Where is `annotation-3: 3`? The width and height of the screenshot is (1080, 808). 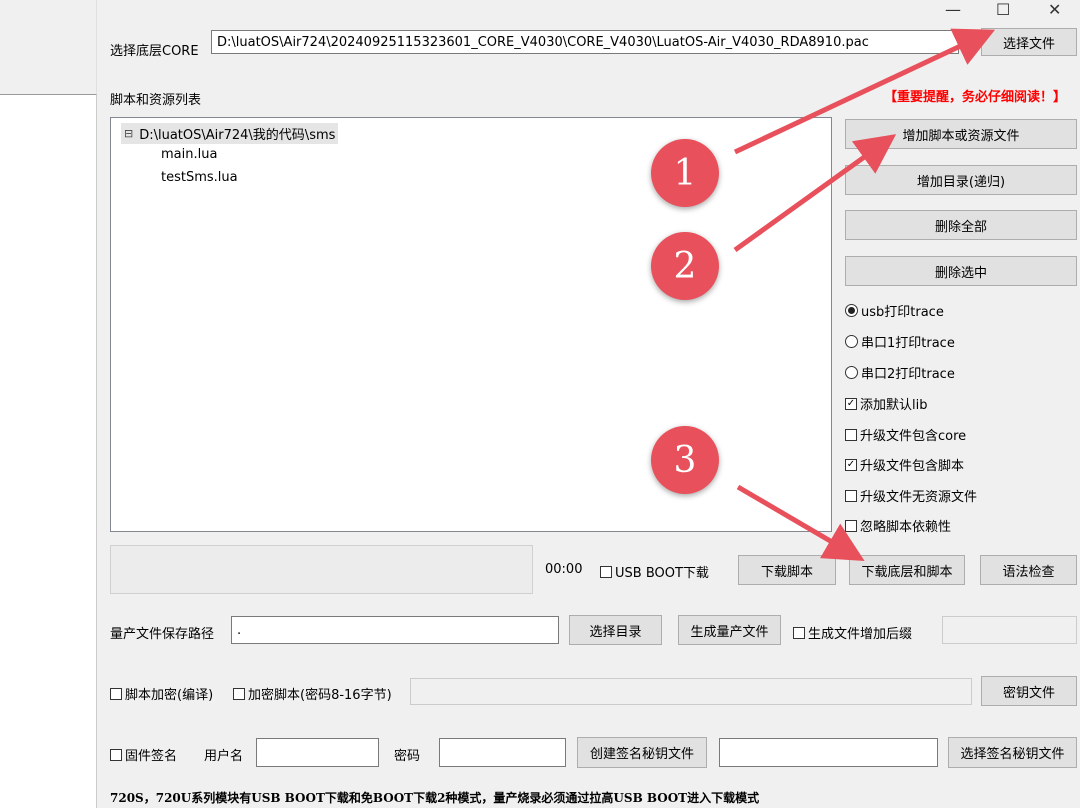 annotation-3: 3 is located at coordinates (685, 460).